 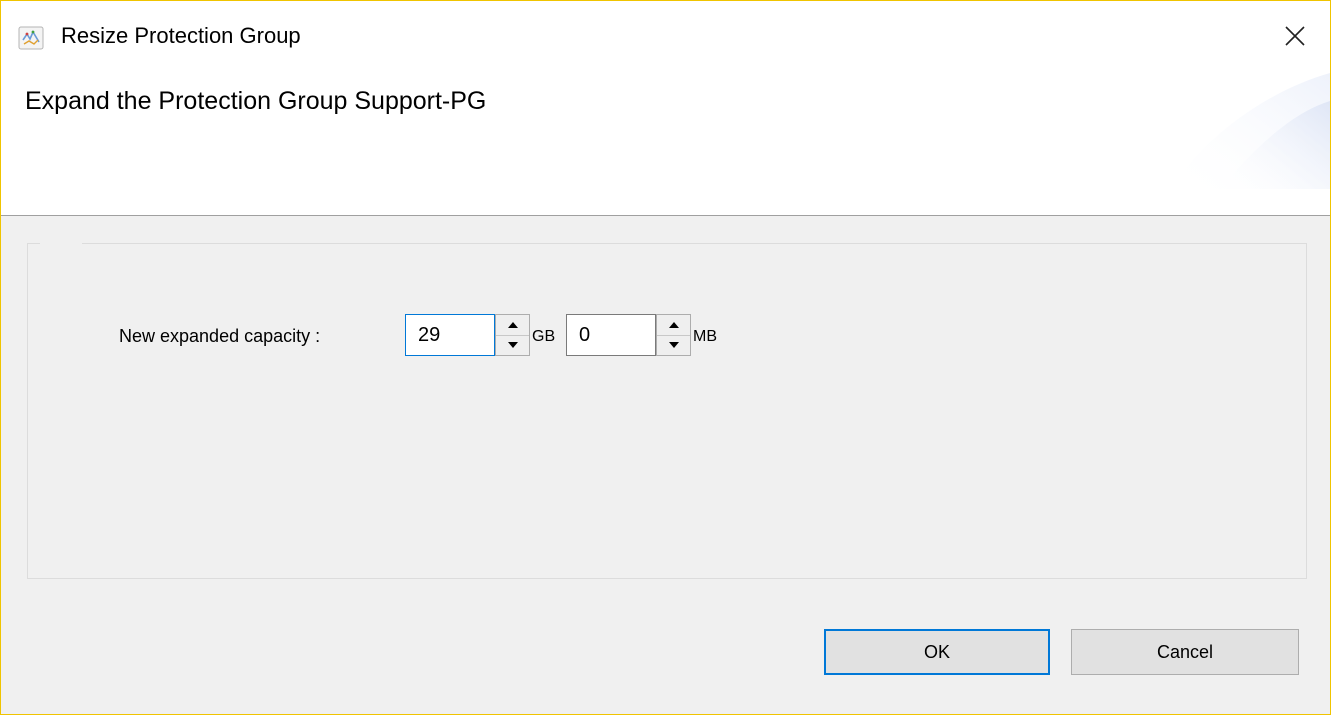 I want to click on close-icon, so click(x=1295, y=36).